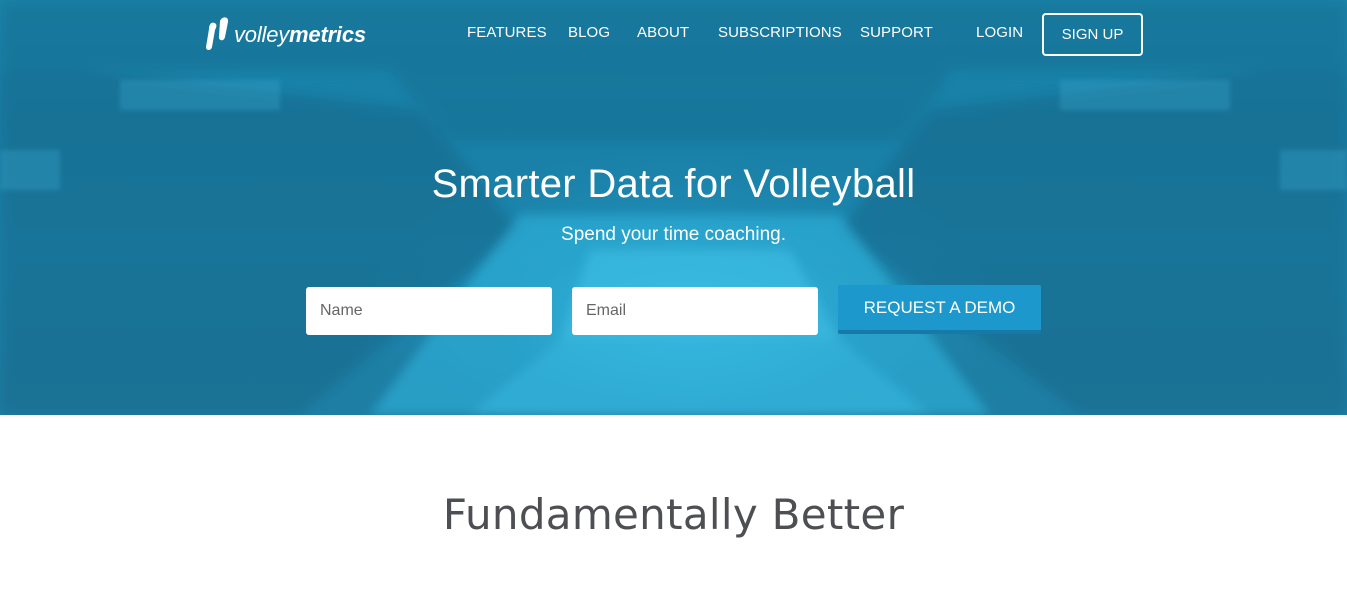  I want to click on nav-blog: BLOG, so click(589, 32).